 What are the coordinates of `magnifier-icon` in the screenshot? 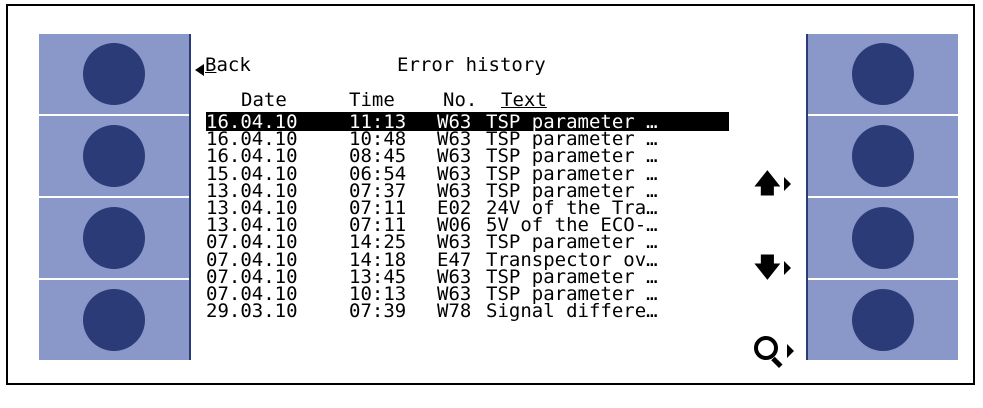 It's located at (769, 352).